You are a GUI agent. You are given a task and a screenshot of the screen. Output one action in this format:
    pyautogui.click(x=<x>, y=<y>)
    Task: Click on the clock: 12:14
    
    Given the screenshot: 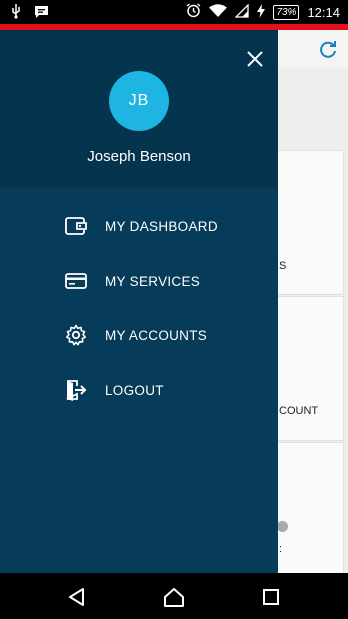 What is the action you would take?
    pyautogui.click(x=323, y=12)
    